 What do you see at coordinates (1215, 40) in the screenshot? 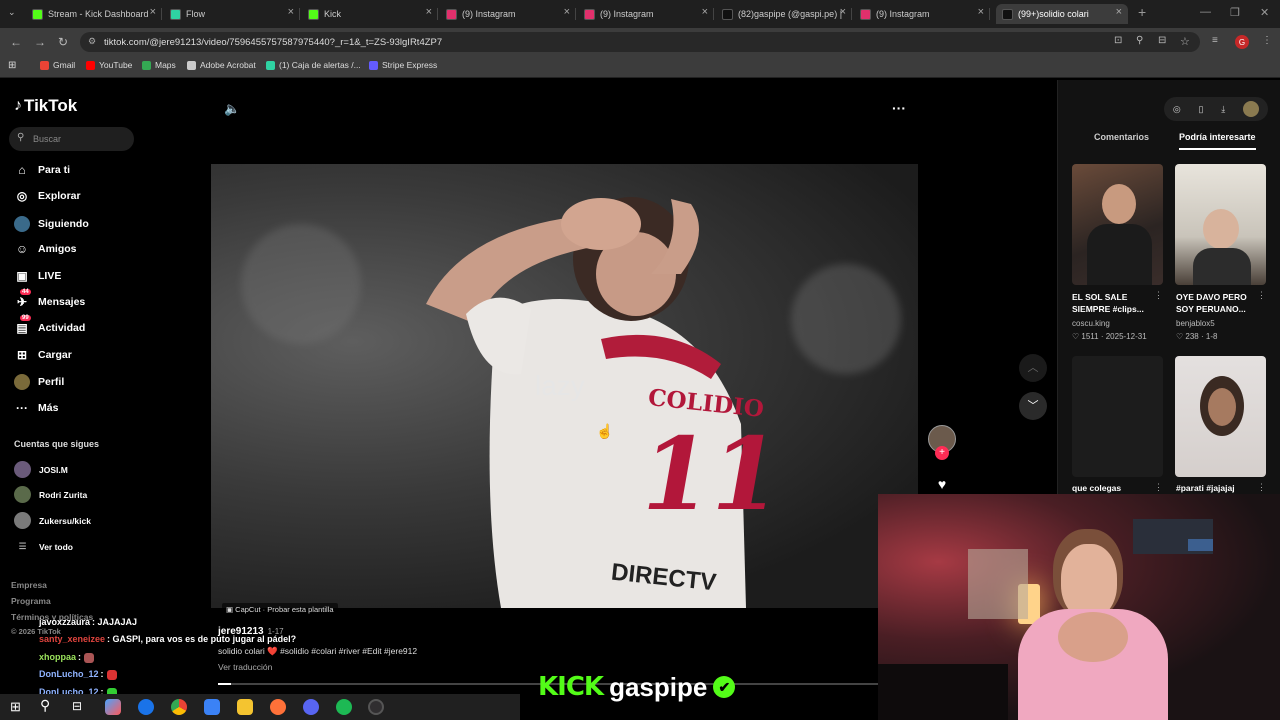
I see `media-icon: ≡` at bounding box center [1215, 40].